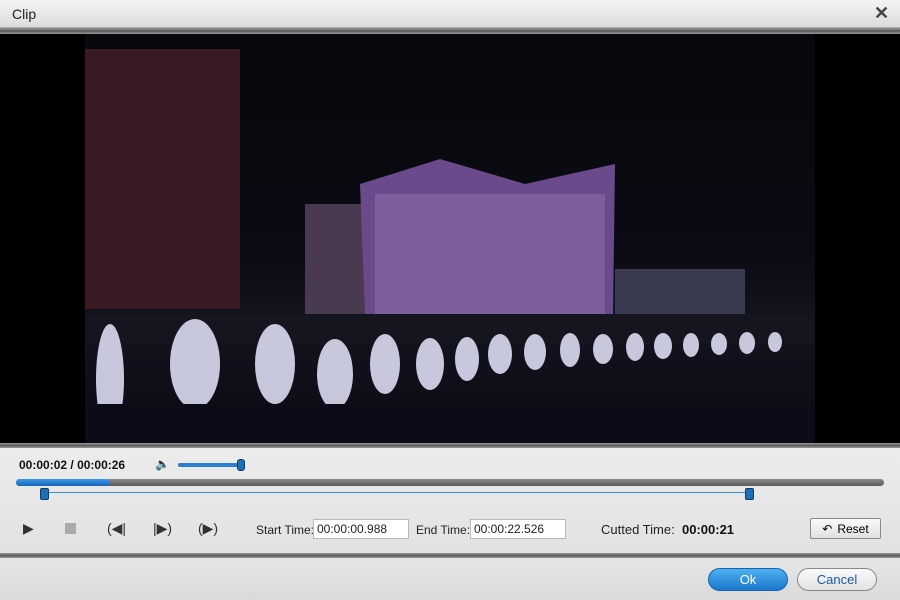 The image size is (900, 600). Describe the element at coordinates (285, 530) in the screenshot. I see `start-time-label: Start Time:` at that location.